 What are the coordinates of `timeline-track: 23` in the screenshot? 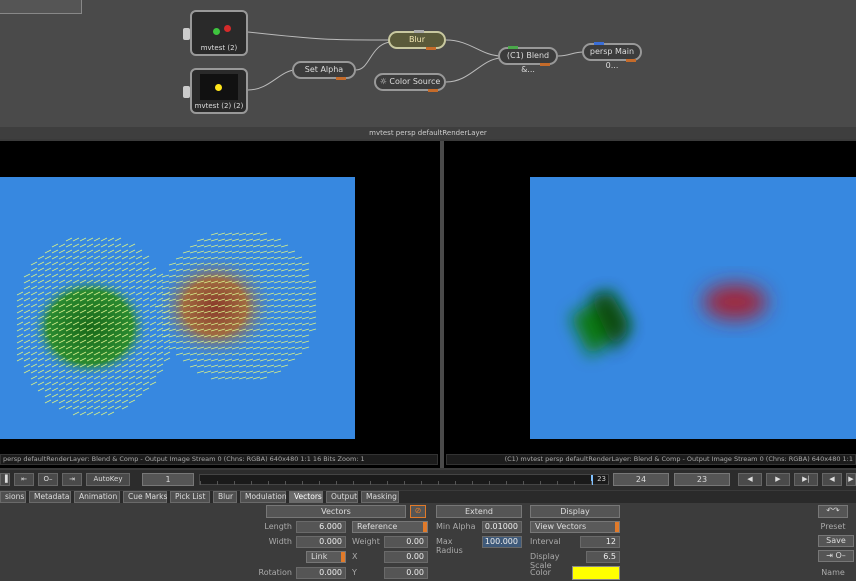 It's located at (404, 479).